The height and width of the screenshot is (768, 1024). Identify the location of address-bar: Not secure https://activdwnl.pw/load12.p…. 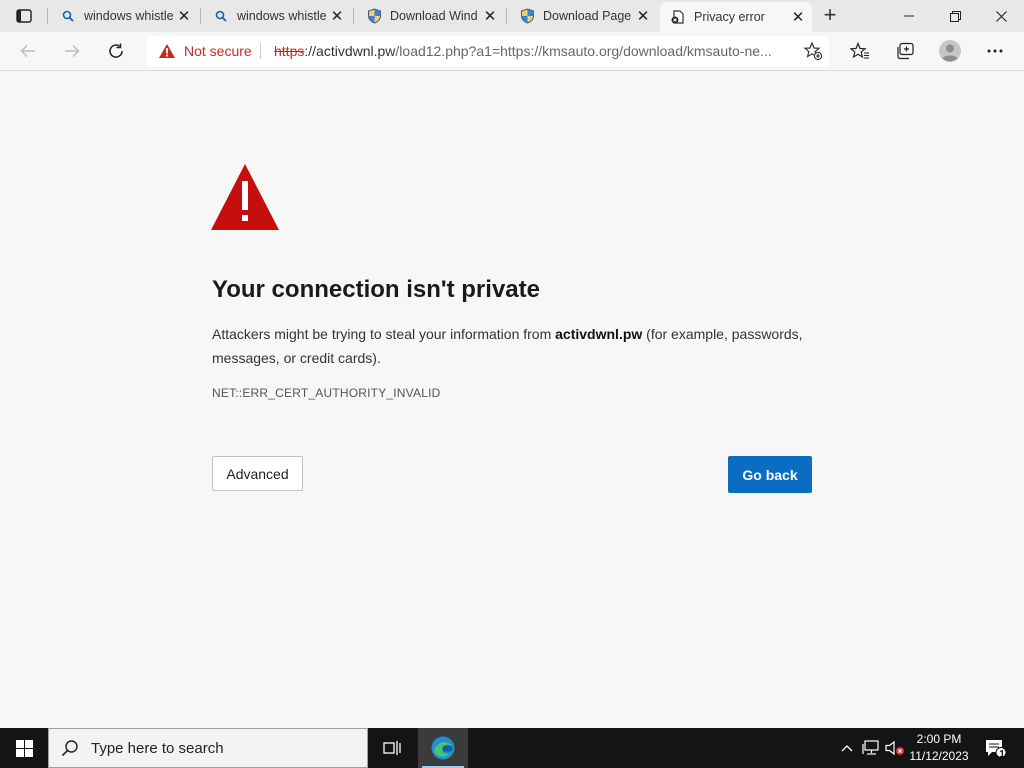
(487, 51).